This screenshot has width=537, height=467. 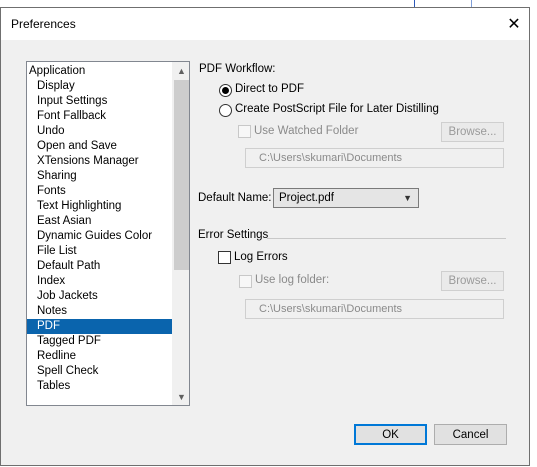 What do you see at coordinates (514, 24) in the screenshot?
I see `close-icon: ✕` at bounding box center [514, 24].